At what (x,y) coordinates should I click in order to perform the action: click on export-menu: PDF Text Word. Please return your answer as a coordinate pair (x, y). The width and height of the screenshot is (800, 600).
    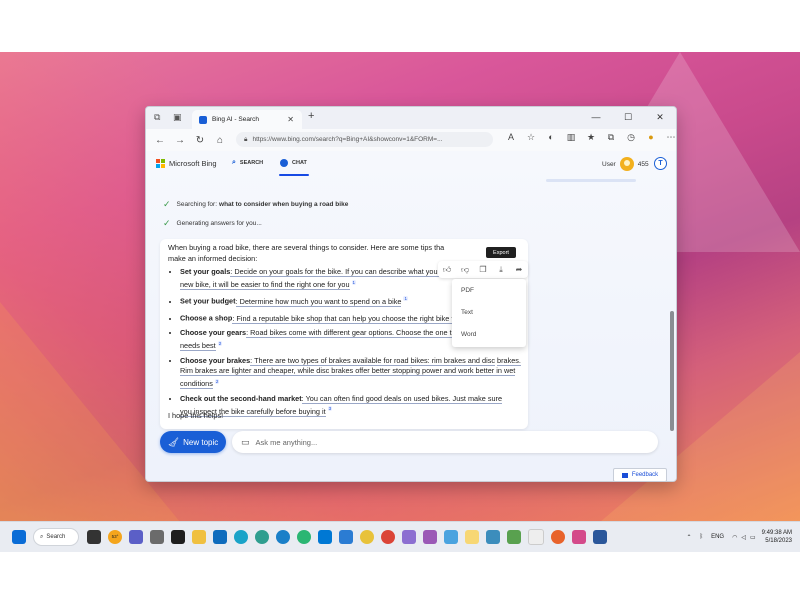
    Looking at the image, I should click on (489, 313).